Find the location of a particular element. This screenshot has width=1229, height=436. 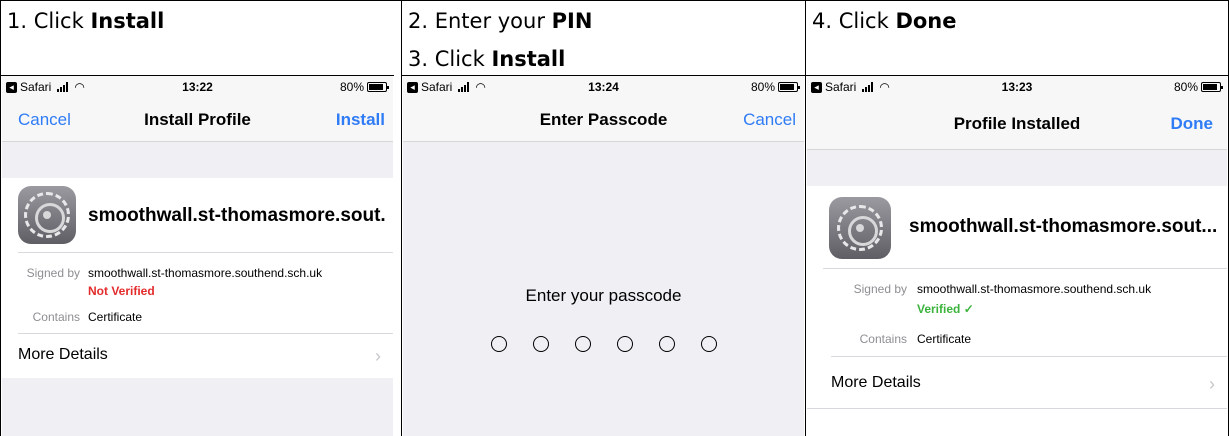

step-4-text: 4. Click Done is located at coordinates (884, 21).